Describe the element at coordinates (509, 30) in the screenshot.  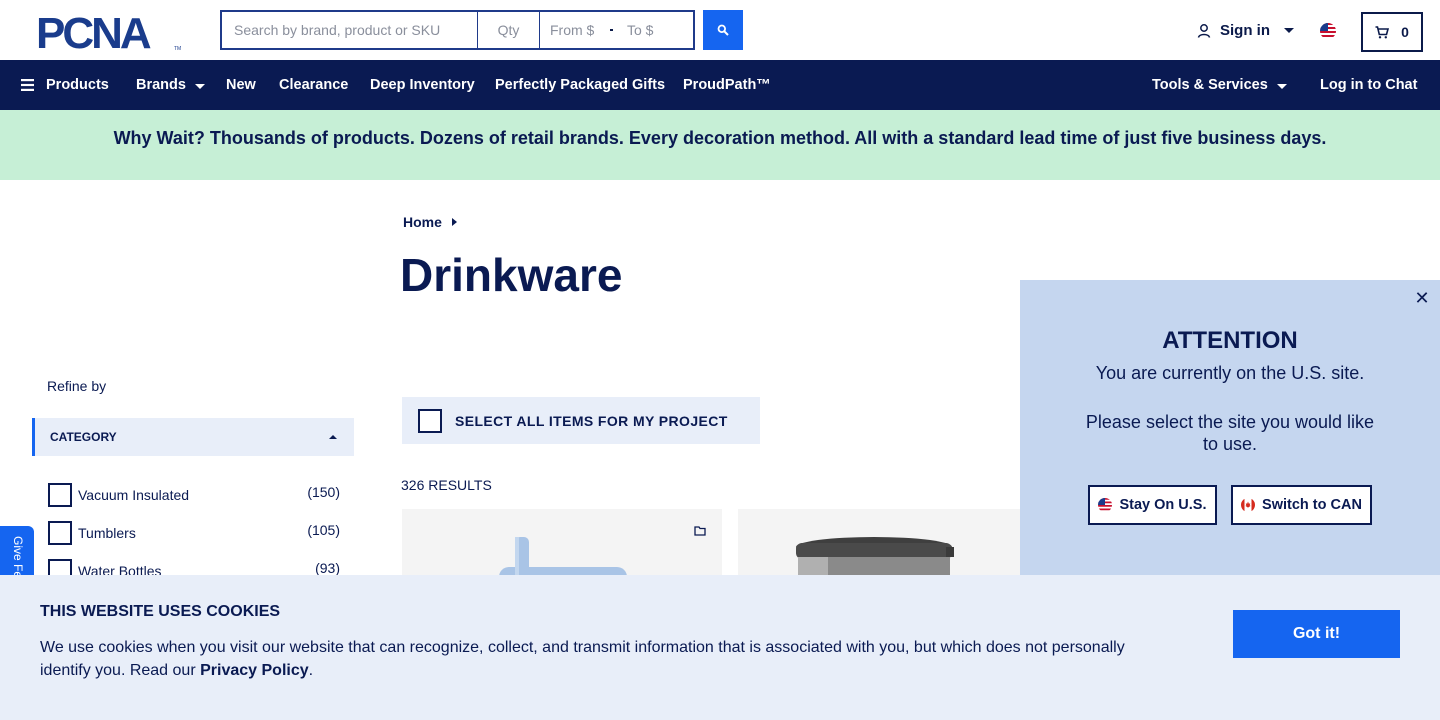
I see `qty-input` at that location.